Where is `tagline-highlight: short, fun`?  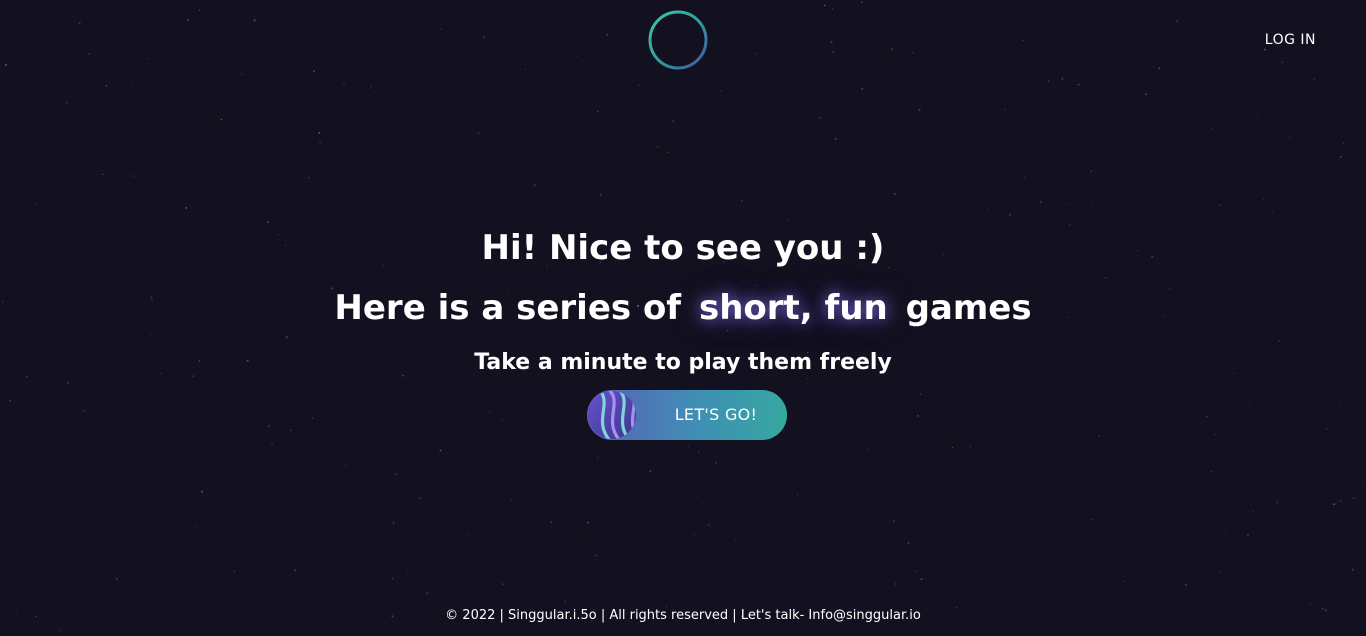
tagline-highlight: short, fun is located at coordinates (793, 308).